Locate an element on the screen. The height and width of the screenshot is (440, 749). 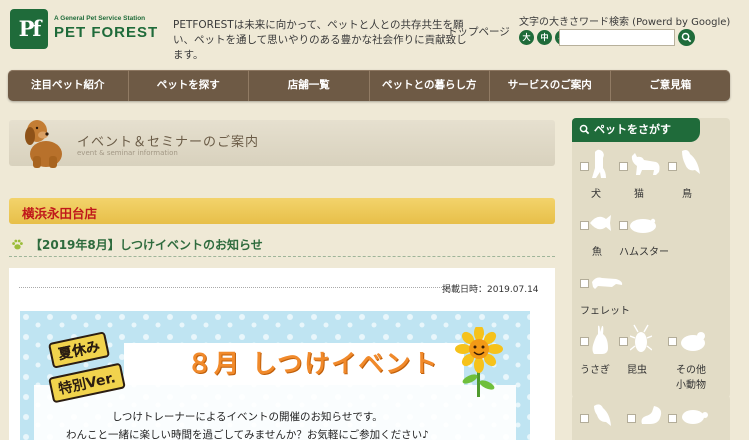
other-small-animal-icon is located at coordinates (693, 341).